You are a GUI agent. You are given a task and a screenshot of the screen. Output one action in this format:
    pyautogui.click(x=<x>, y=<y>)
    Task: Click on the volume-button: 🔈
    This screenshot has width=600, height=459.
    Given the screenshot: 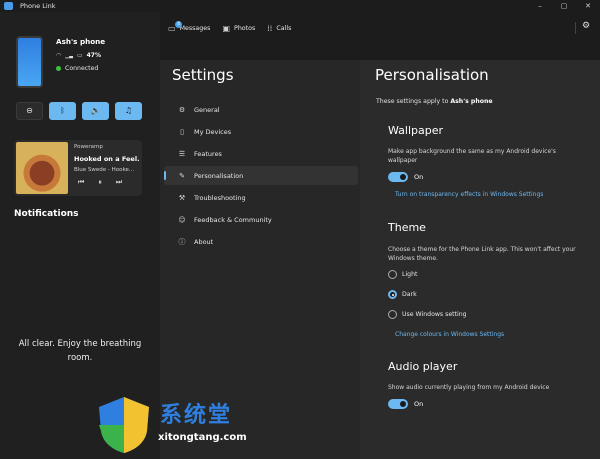 What is the action you would take?
    pyautogui.click(x=95, y=111)
    